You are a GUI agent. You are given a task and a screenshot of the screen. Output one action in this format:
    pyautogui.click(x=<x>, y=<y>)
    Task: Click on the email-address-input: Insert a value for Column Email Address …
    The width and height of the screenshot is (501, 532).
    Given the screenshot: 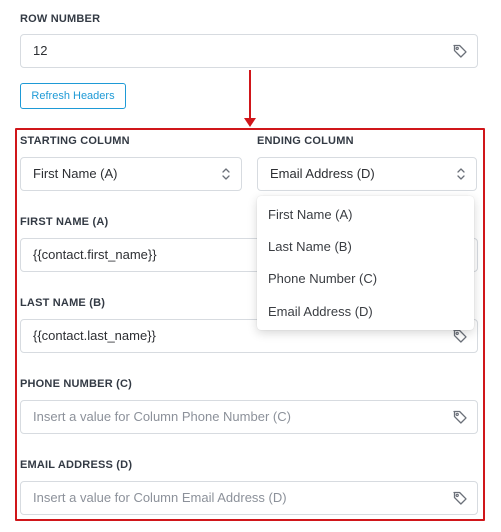 What is the action you would take?
    pyautogui.click(x=249, y=498)
    